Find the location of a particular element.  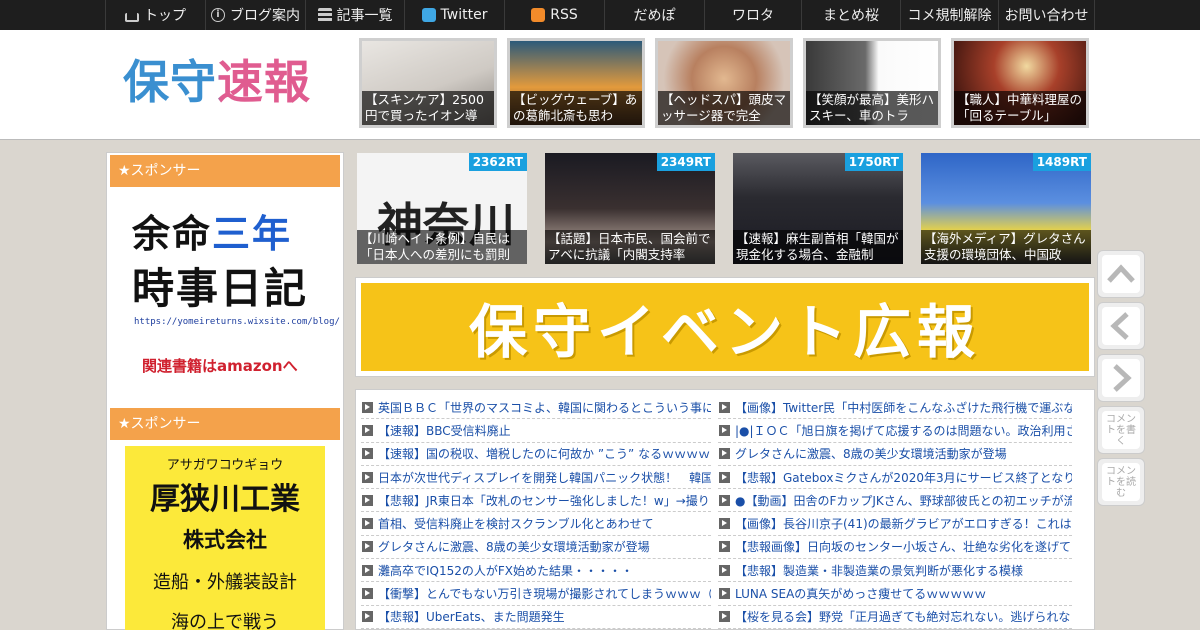

thumb-caption: 【スキンケア】2500円で買ったイオン導 is located at coordinates (428, 108).